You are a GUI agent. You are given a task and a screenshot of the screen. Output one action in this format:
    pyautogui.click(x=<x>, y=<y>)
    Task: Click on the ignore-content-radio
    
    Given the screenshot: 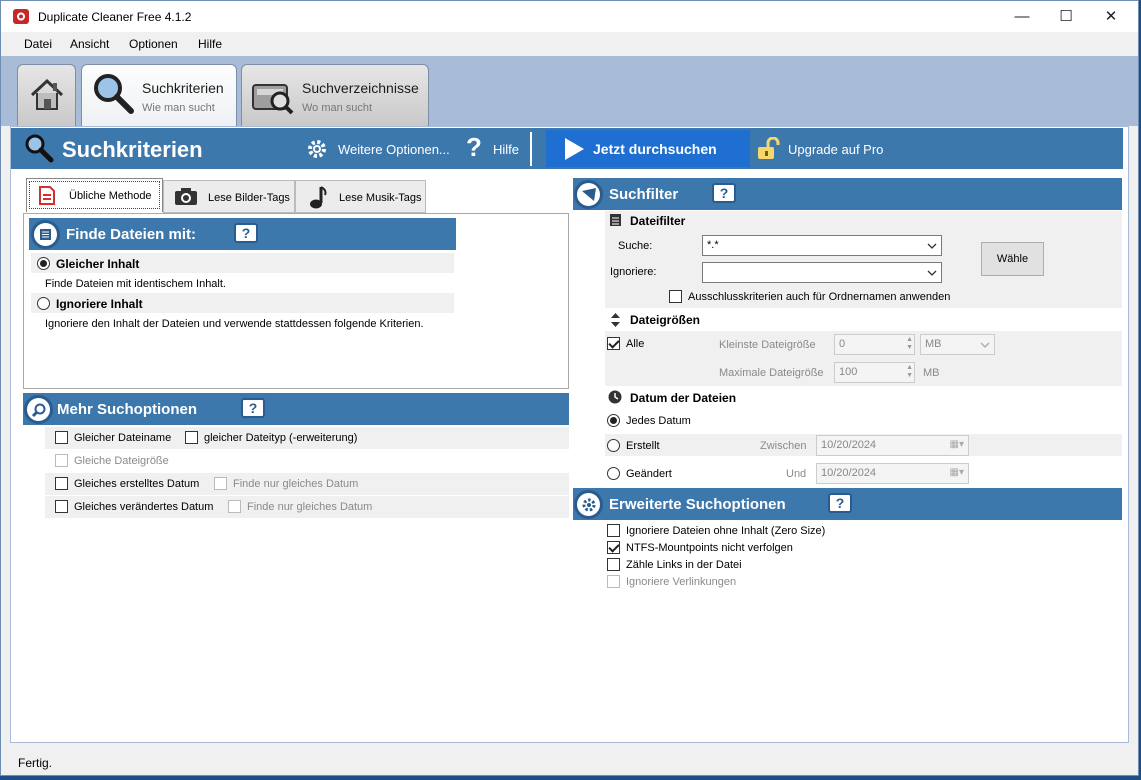 What is the action you would take?
    pyautogui.click(x=43, y=303)
    